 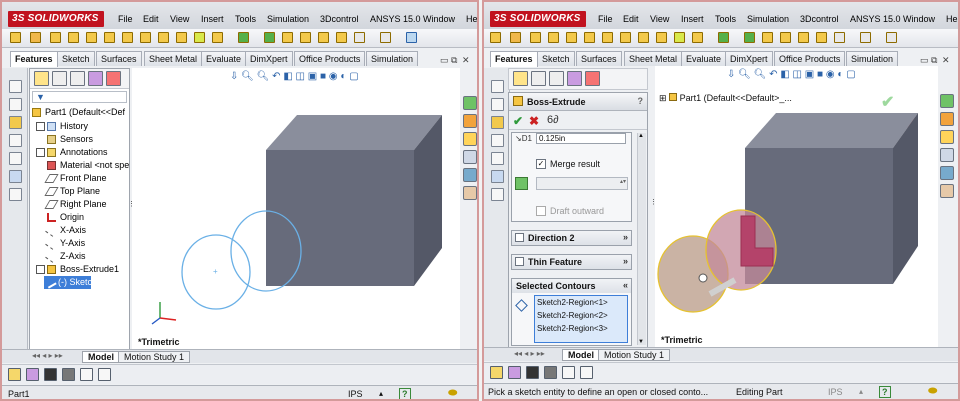 I want to click on dome-icon, so click(x=821, y=37).